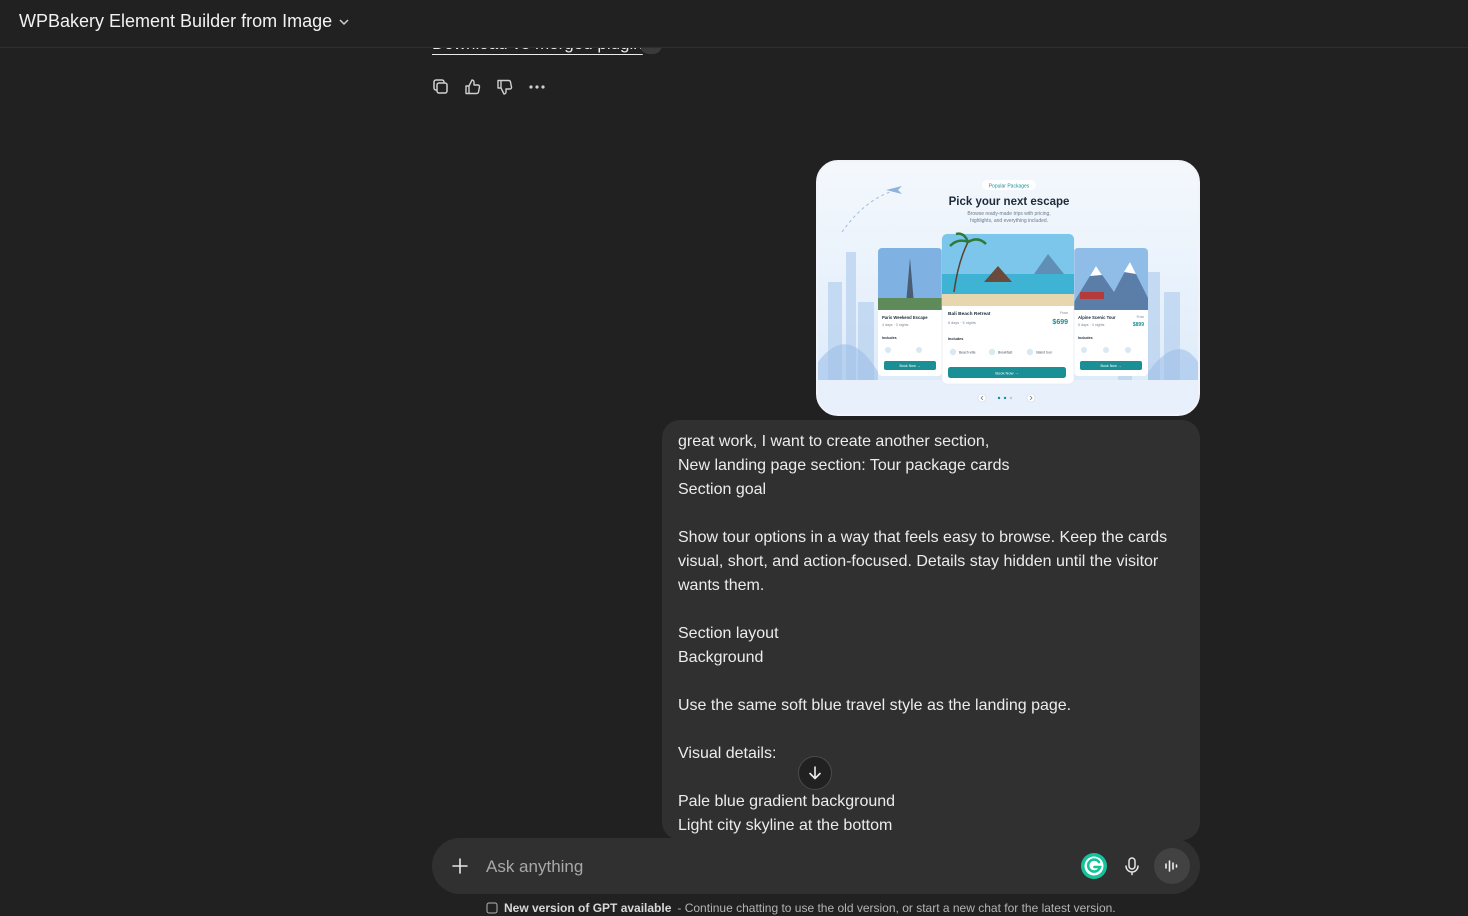 This screenshot has height=916, width=1468. Describe the element at coordinates (722, 489) in the screenshot. I see `message-line: Section goal` at that location.